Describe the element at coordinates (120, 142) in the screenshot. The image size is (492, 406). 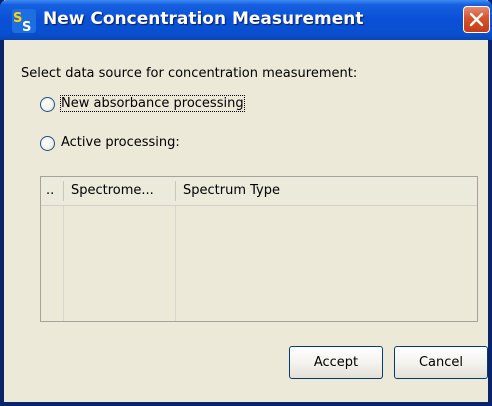
I see `option-active-processing-label: Active processing:` at that location.